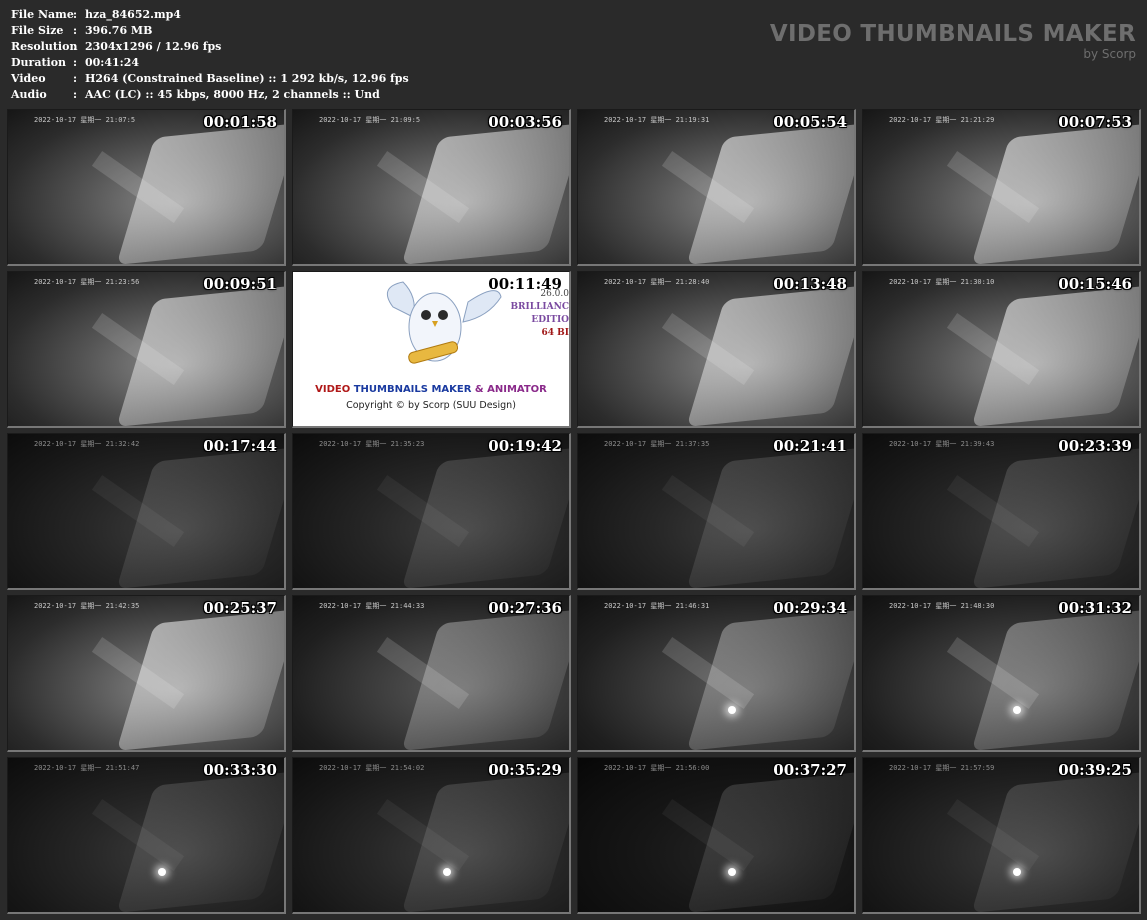  I want to click on thumbnail-timecode: 00:31:32, so click(1095, 608).